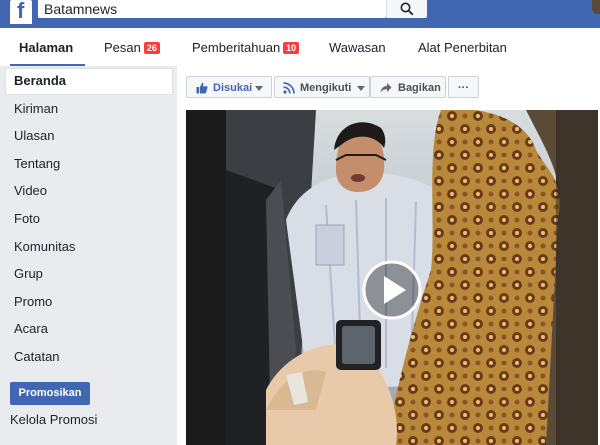 Image resolution: width=600 pixels, height=445 pixels. What do you see at coordinates (236, 47) in the screenshot?
I see `tab-label: Pemberitahuan` at bounding box center [236, 47].